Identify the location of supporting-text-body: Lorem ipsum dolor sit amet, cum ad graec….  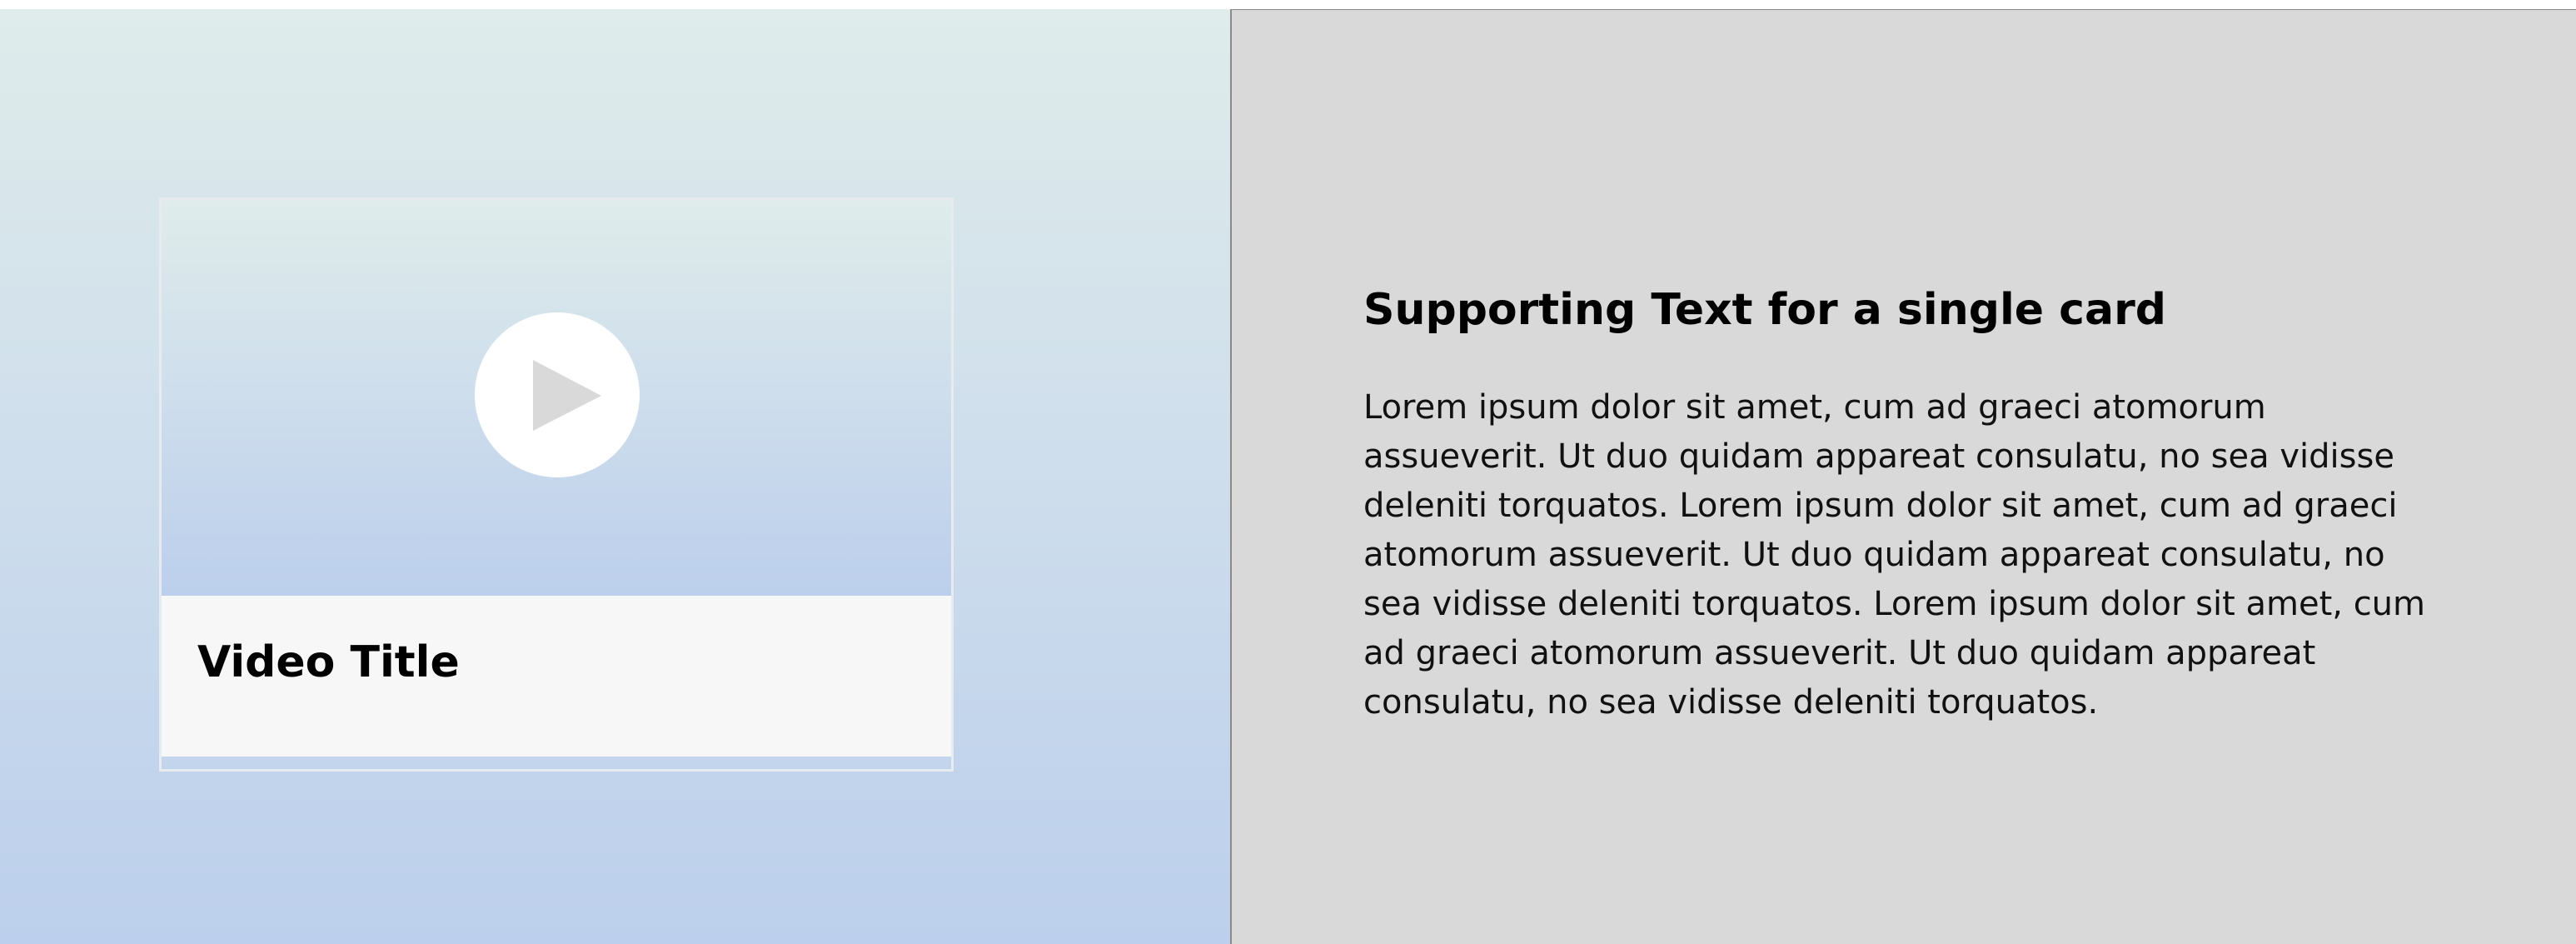
(1894, 555).